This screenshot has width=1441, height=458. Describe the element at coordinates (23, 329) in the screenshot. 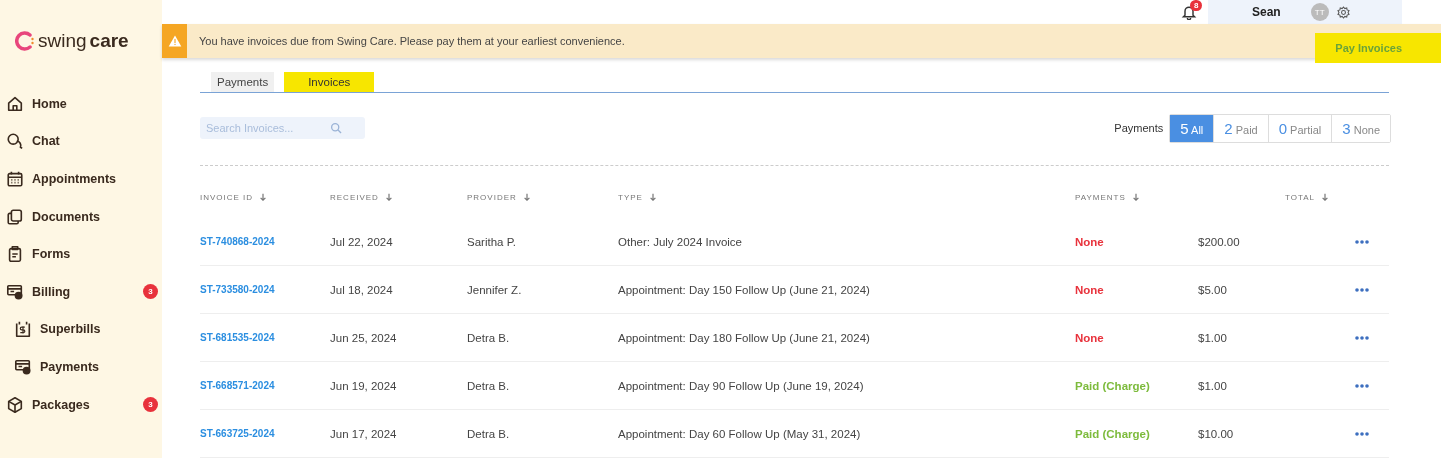

I see `receipt-icon` at that location.